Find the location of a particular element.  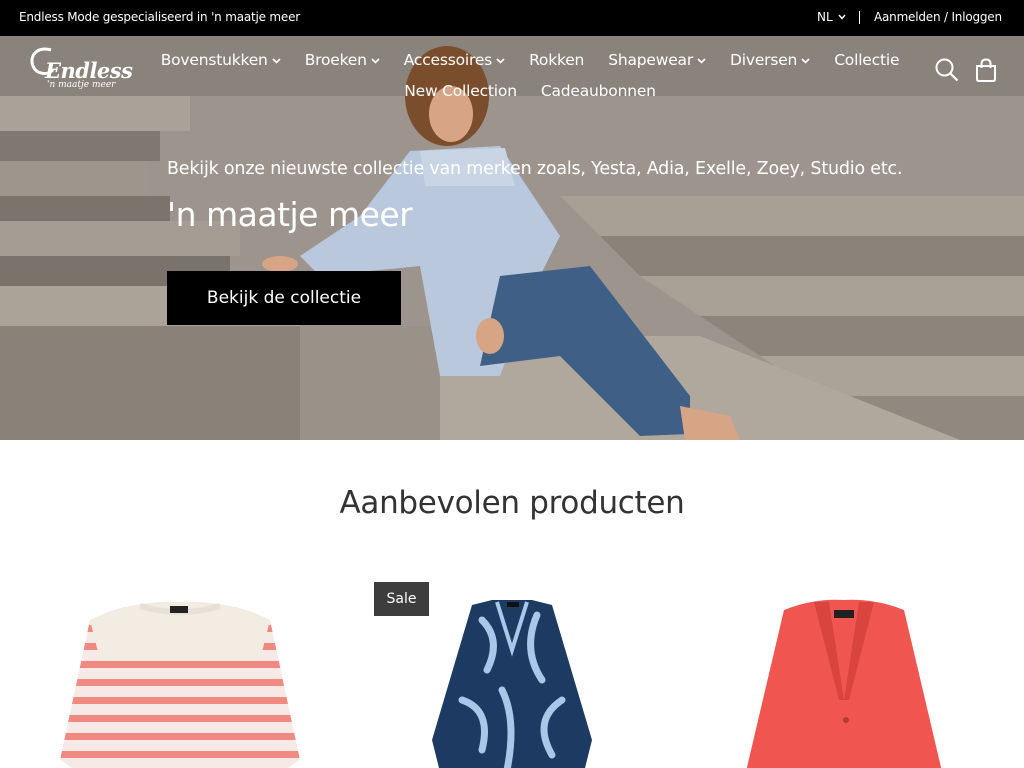

nav-item-shapewear: Shapewear is located at coordinates (657, 60).